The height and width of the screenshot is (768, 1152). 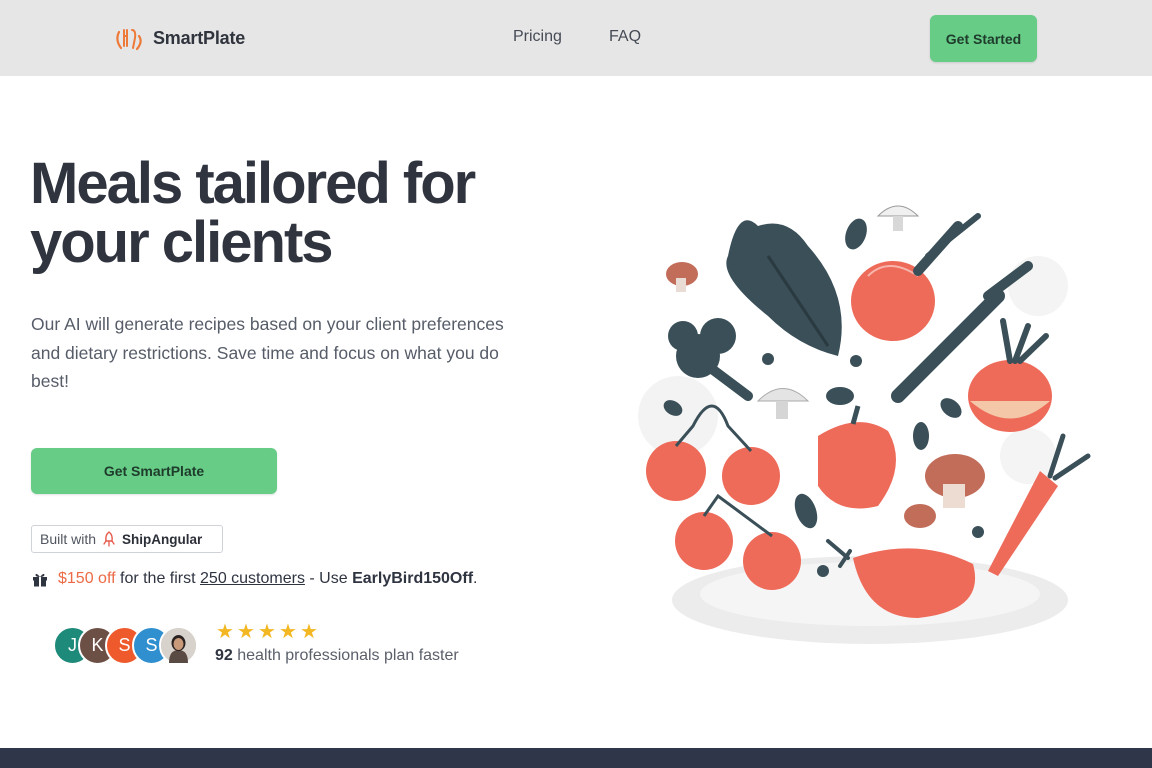 I want to click on professional-count: 92, so click(x=224, y=655).